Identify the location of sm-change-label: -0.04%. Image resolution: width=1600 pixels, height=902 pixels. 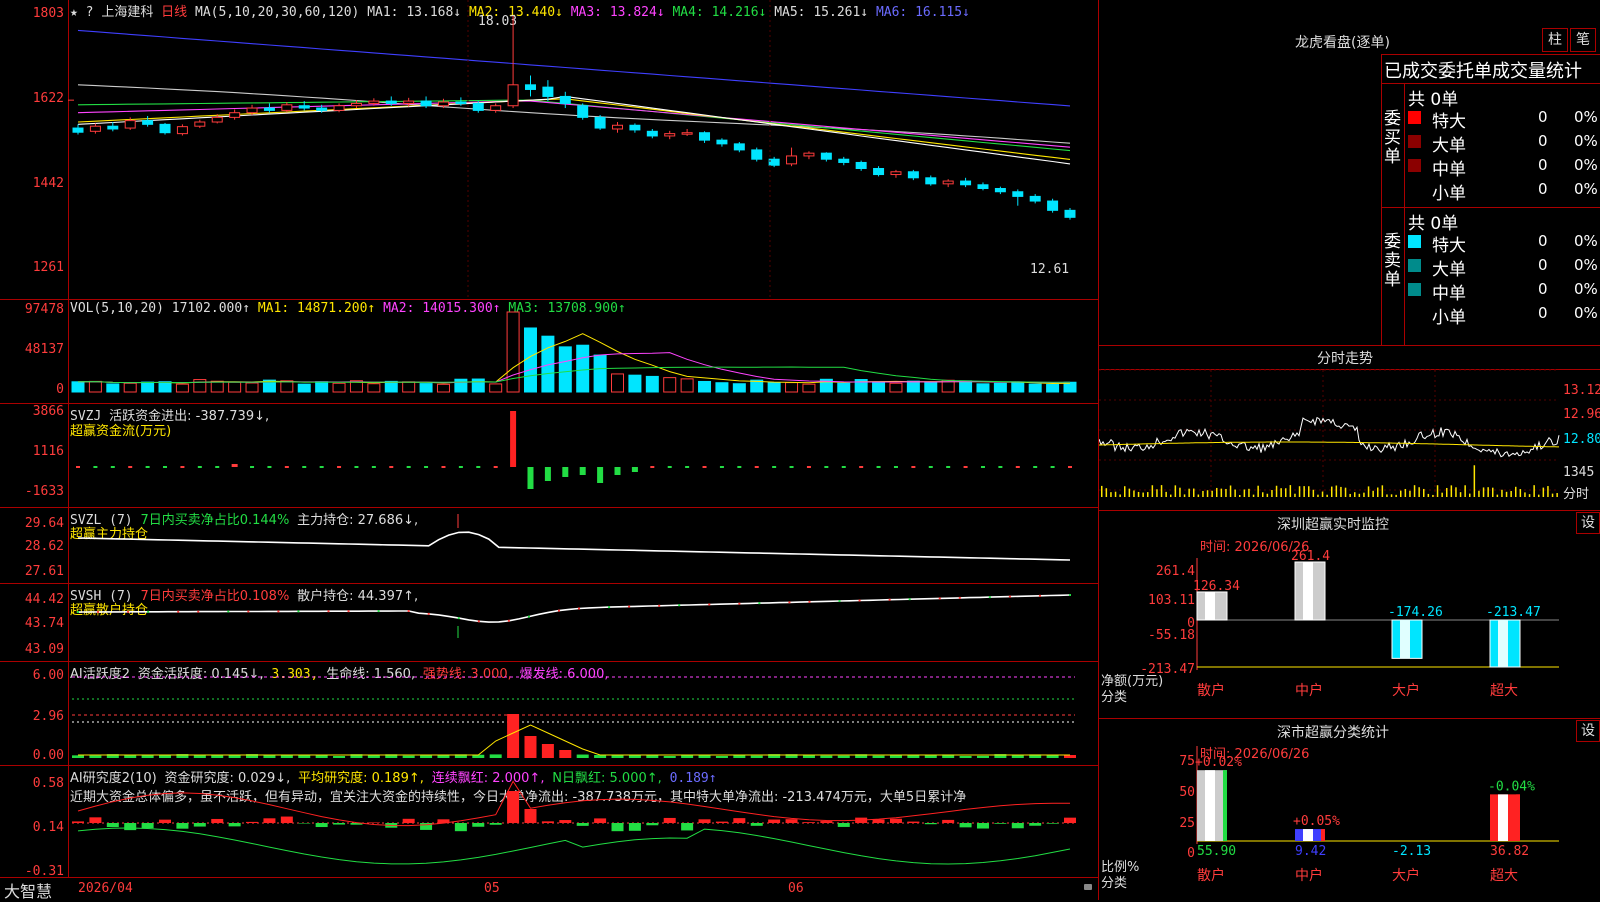
(1511, 786).